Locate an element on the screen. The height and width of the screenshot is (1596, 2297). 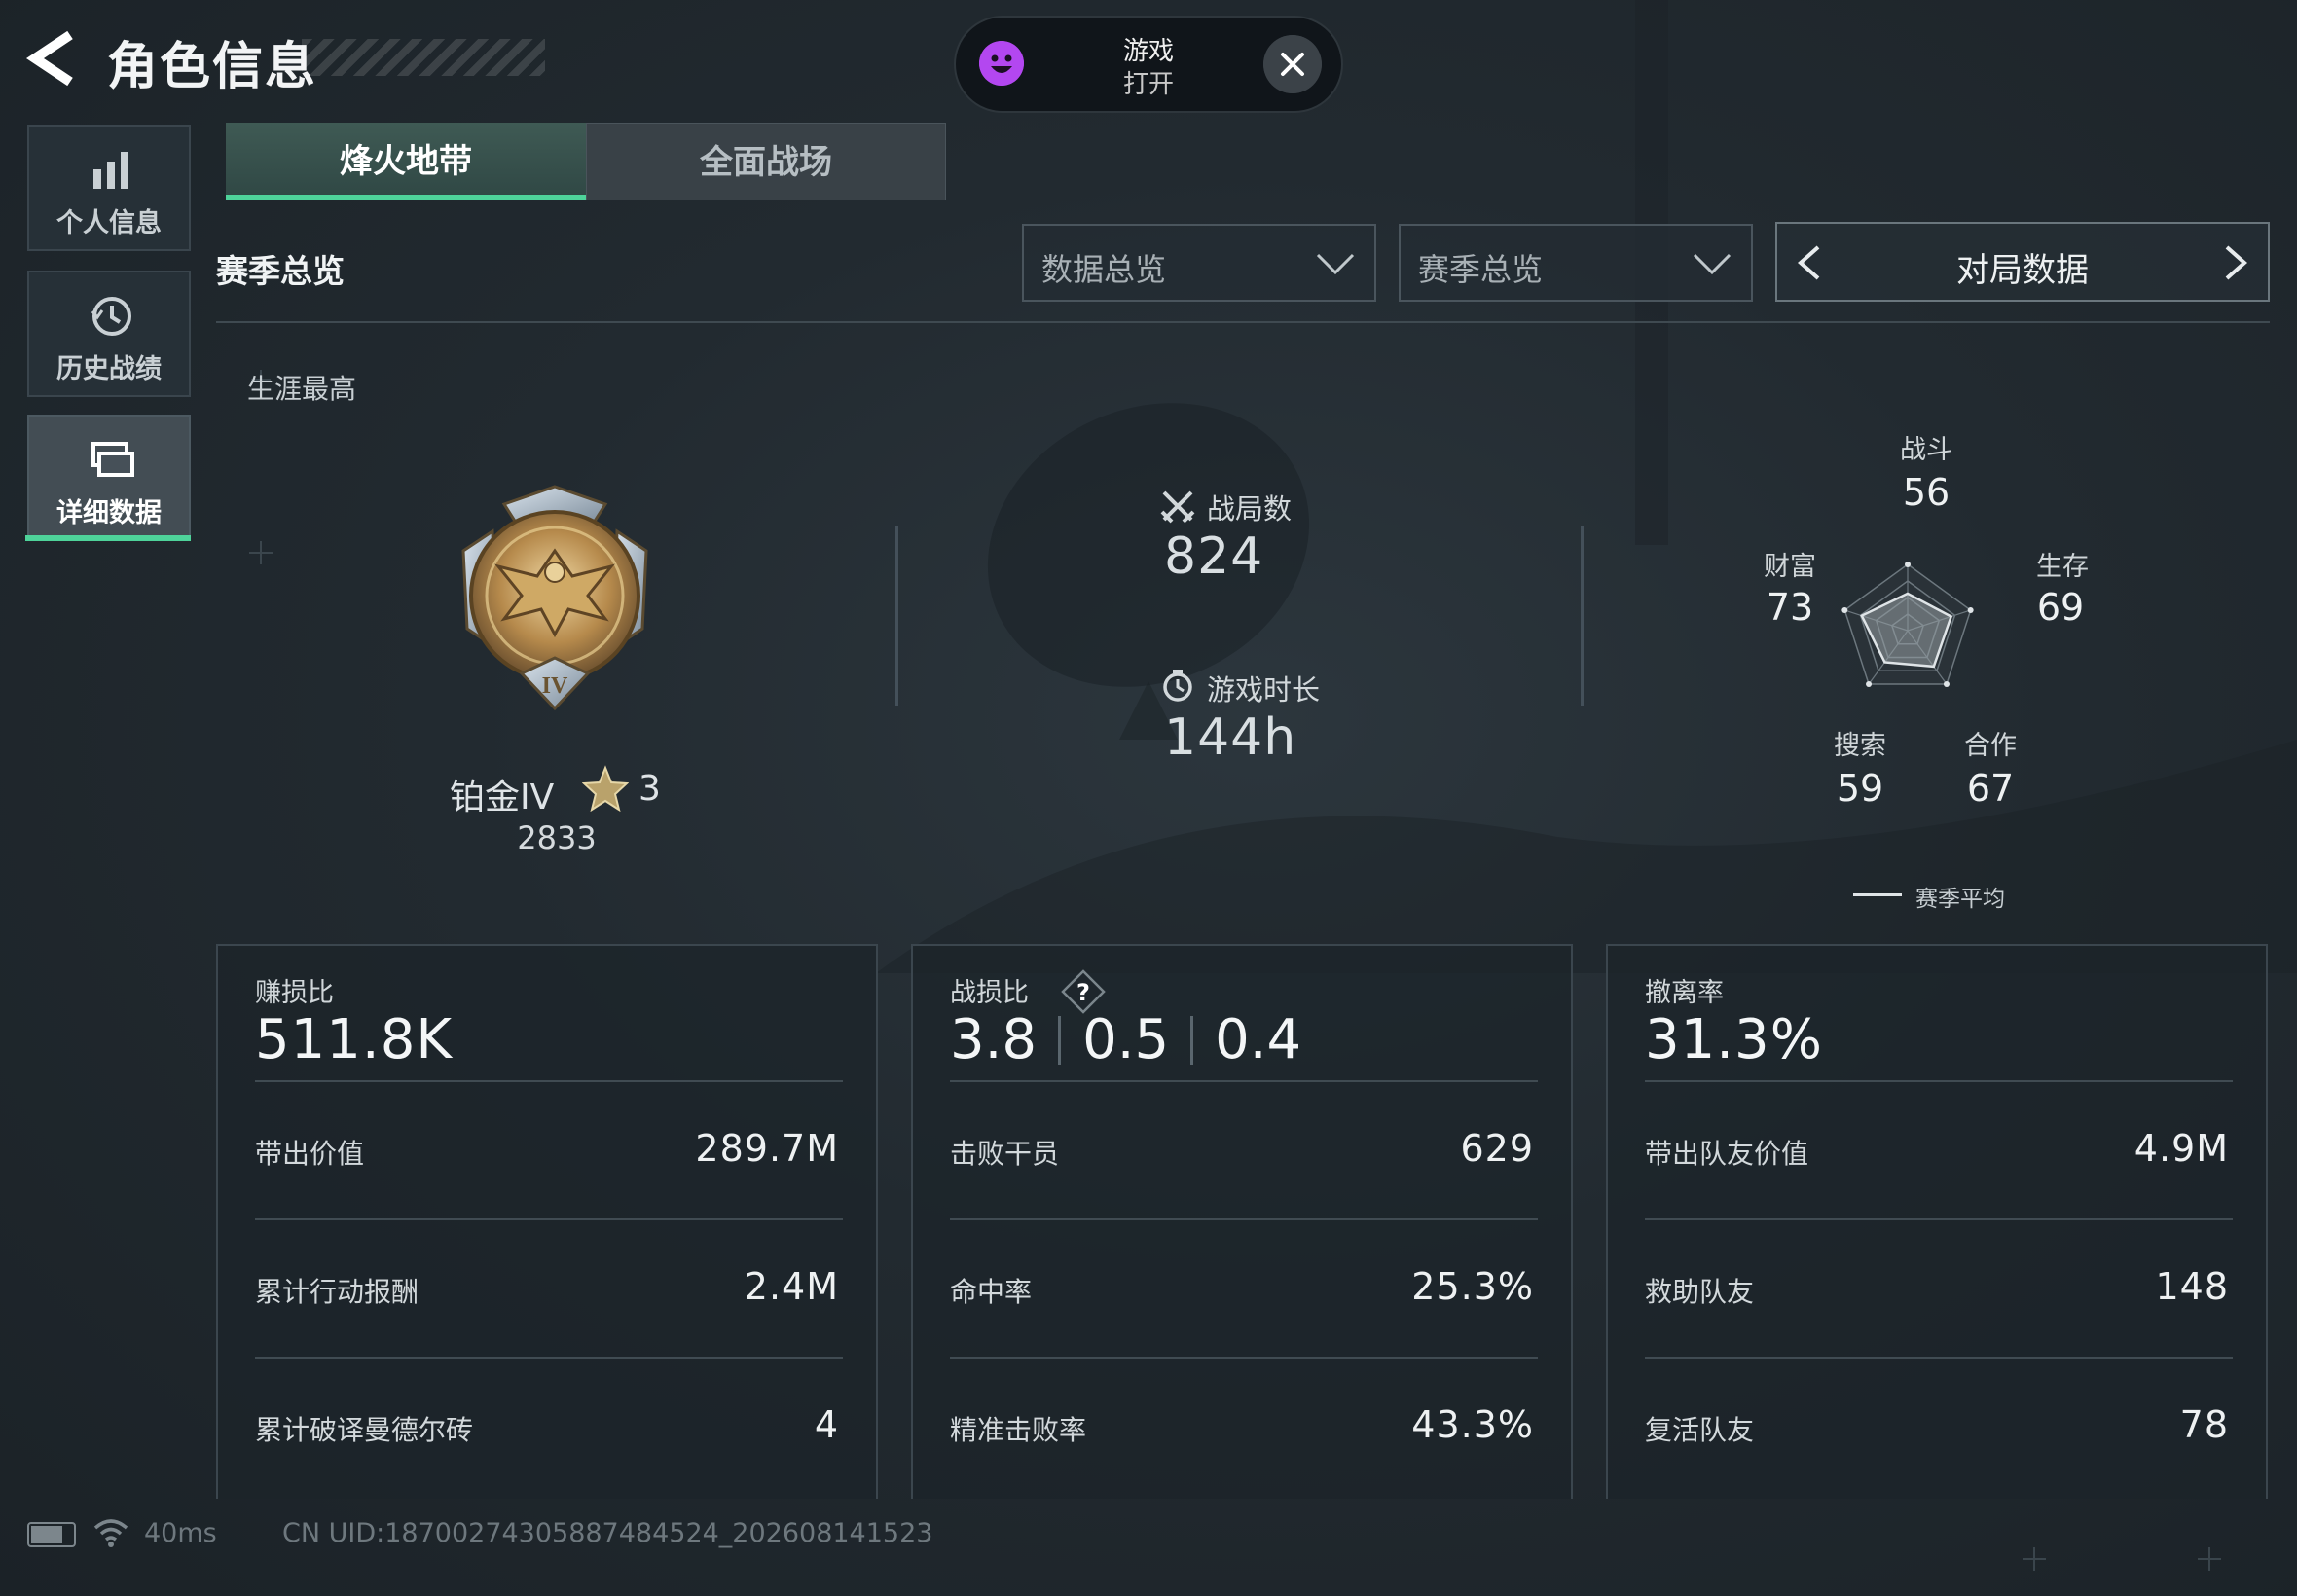
switcher-label: 对局数据 is located at coordinates (2022, 270).